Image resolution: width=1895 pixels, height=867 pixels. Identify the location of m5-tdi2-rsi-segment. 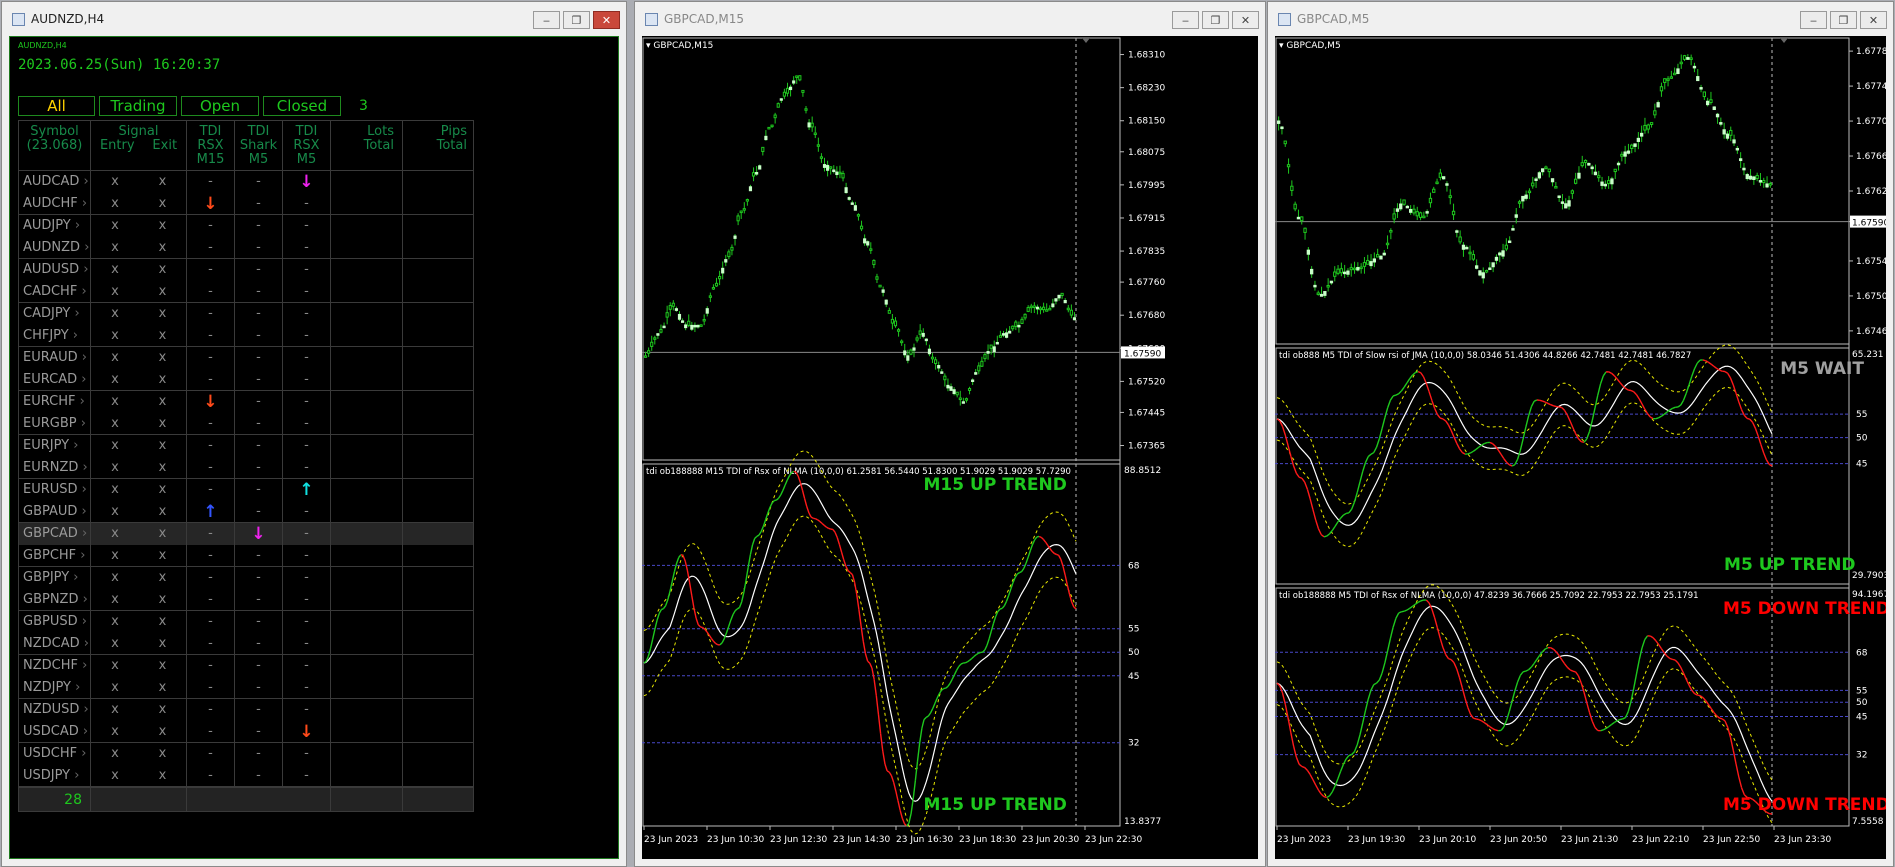
(1422, 600).